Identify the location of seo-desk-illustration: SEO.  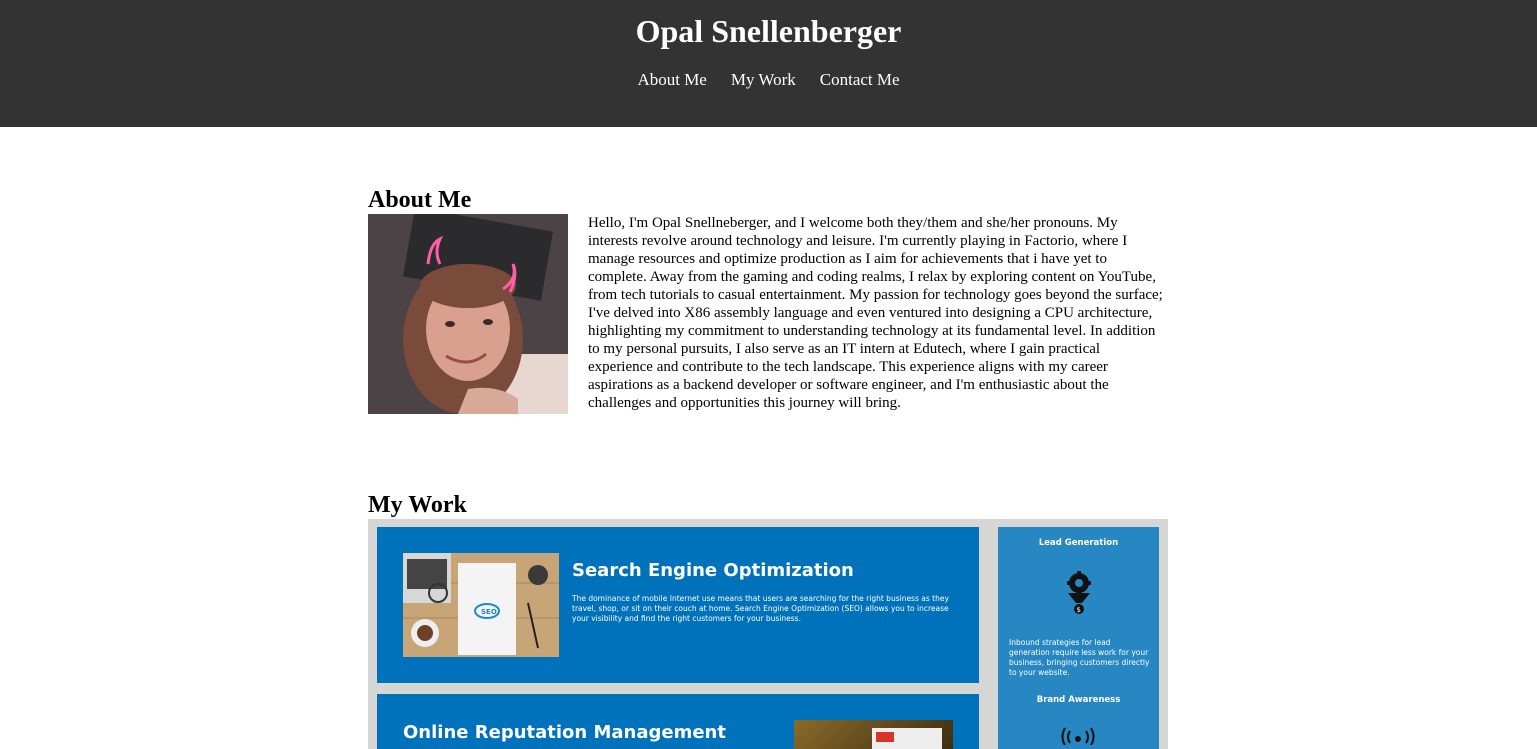
(481, 605).